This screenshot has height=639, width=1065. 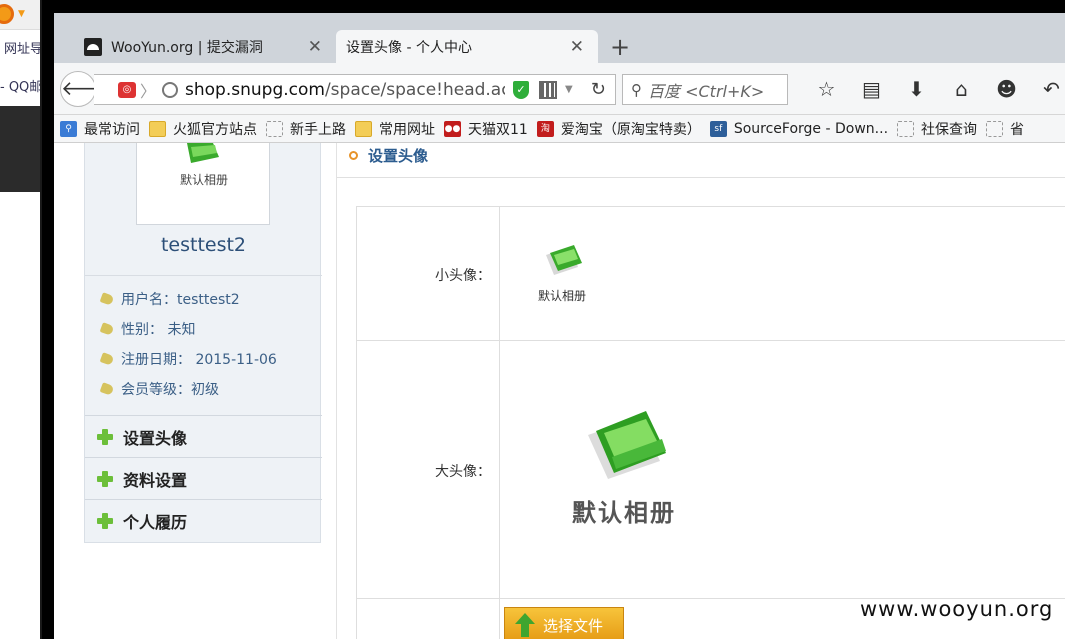 I want to click on bookmark-province: 省, so click(x=1005, y=129).